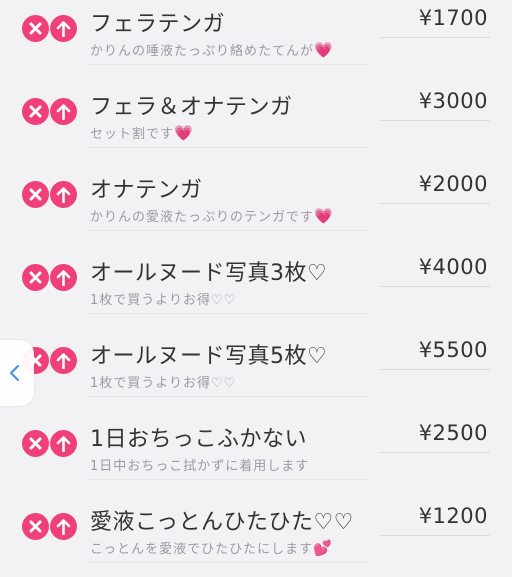 This screenshot has height=577, width=512. I want to click on item-name: 1日おちっこふかない, so click(198, 437).